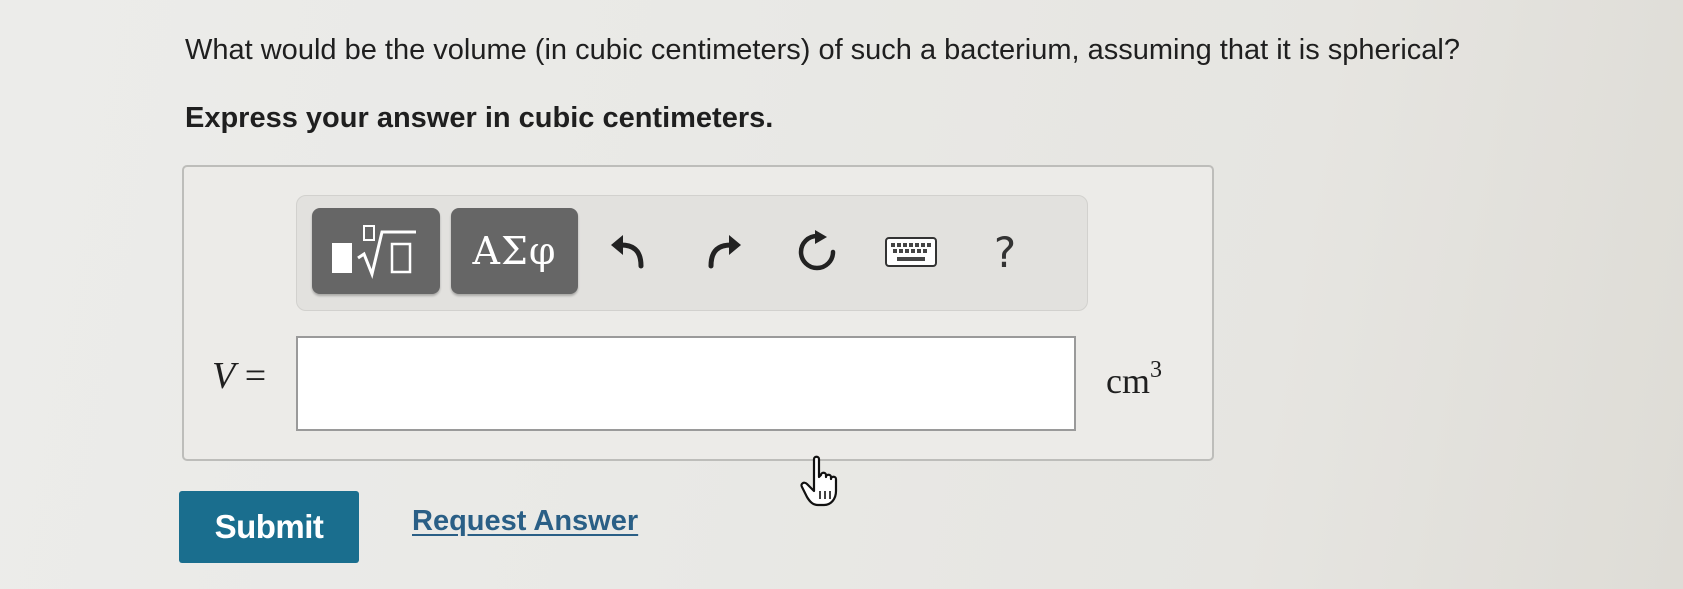 This screenshot has width=1683, height=589. Describe the element at coordinates (1155, 370) in the screenshot. I see `unit-exponent: 3` at that location.